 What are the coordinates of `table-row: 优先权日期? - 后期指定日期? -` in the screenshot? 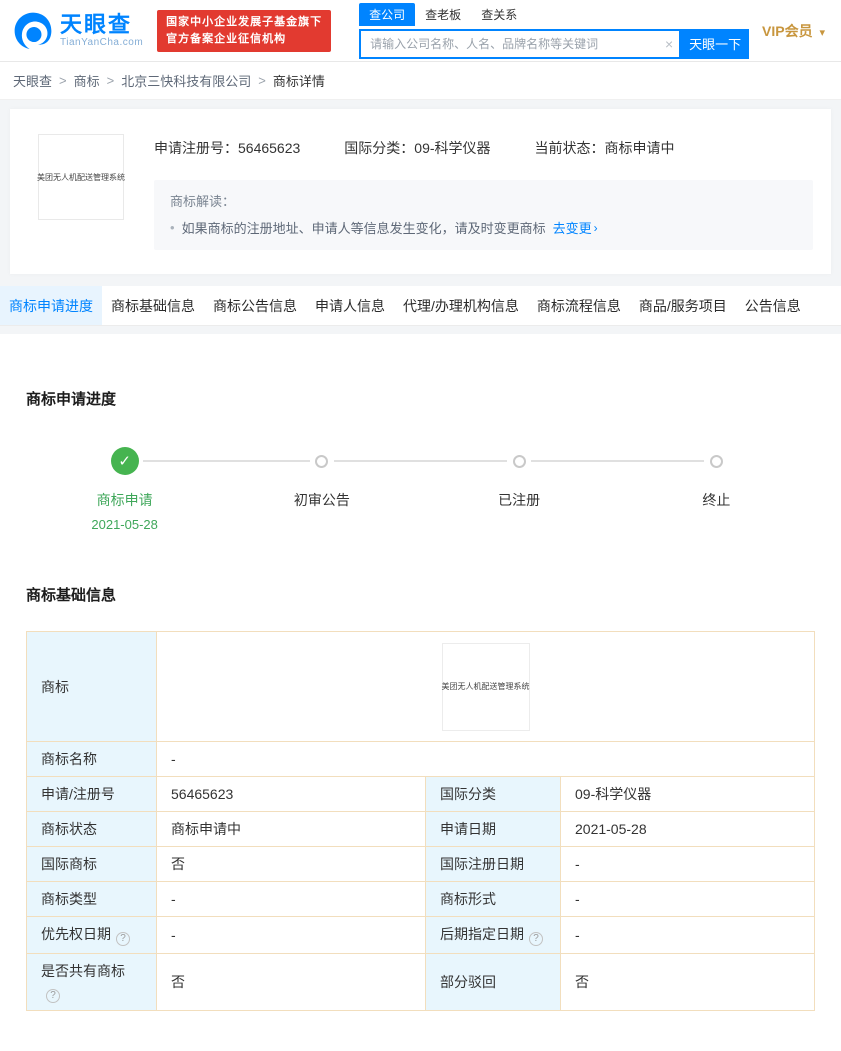 It's located at (420, 935).